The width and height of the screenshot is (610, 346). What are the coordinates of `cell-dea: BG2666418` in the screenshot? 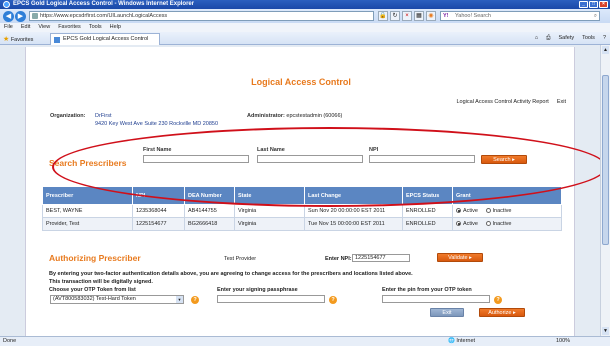 It's located at (209, 224).